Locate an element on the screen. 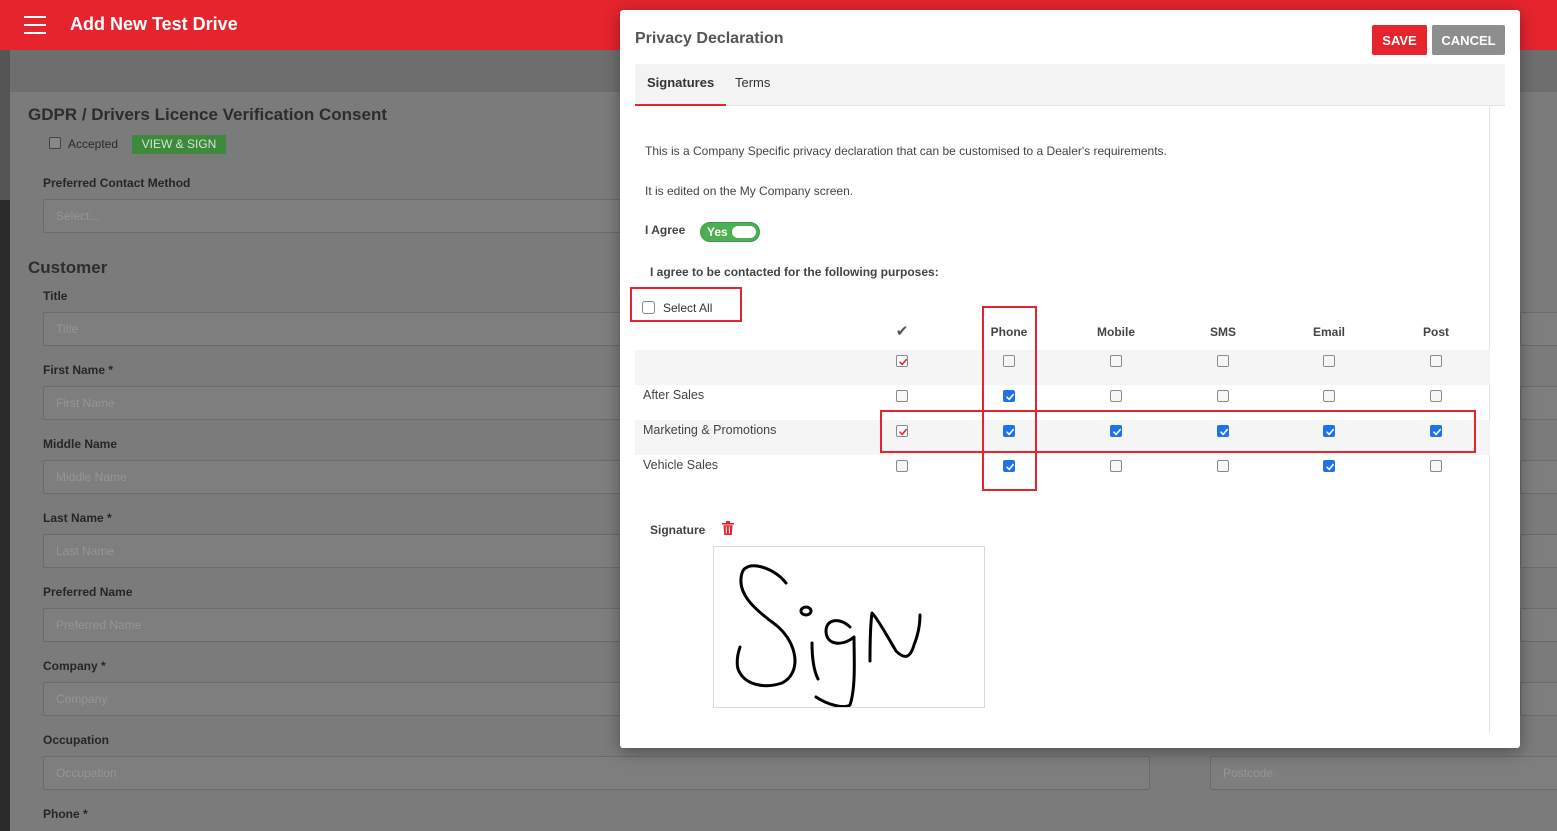  checkbox-after-sales-all is located at coordinates (902, 396).